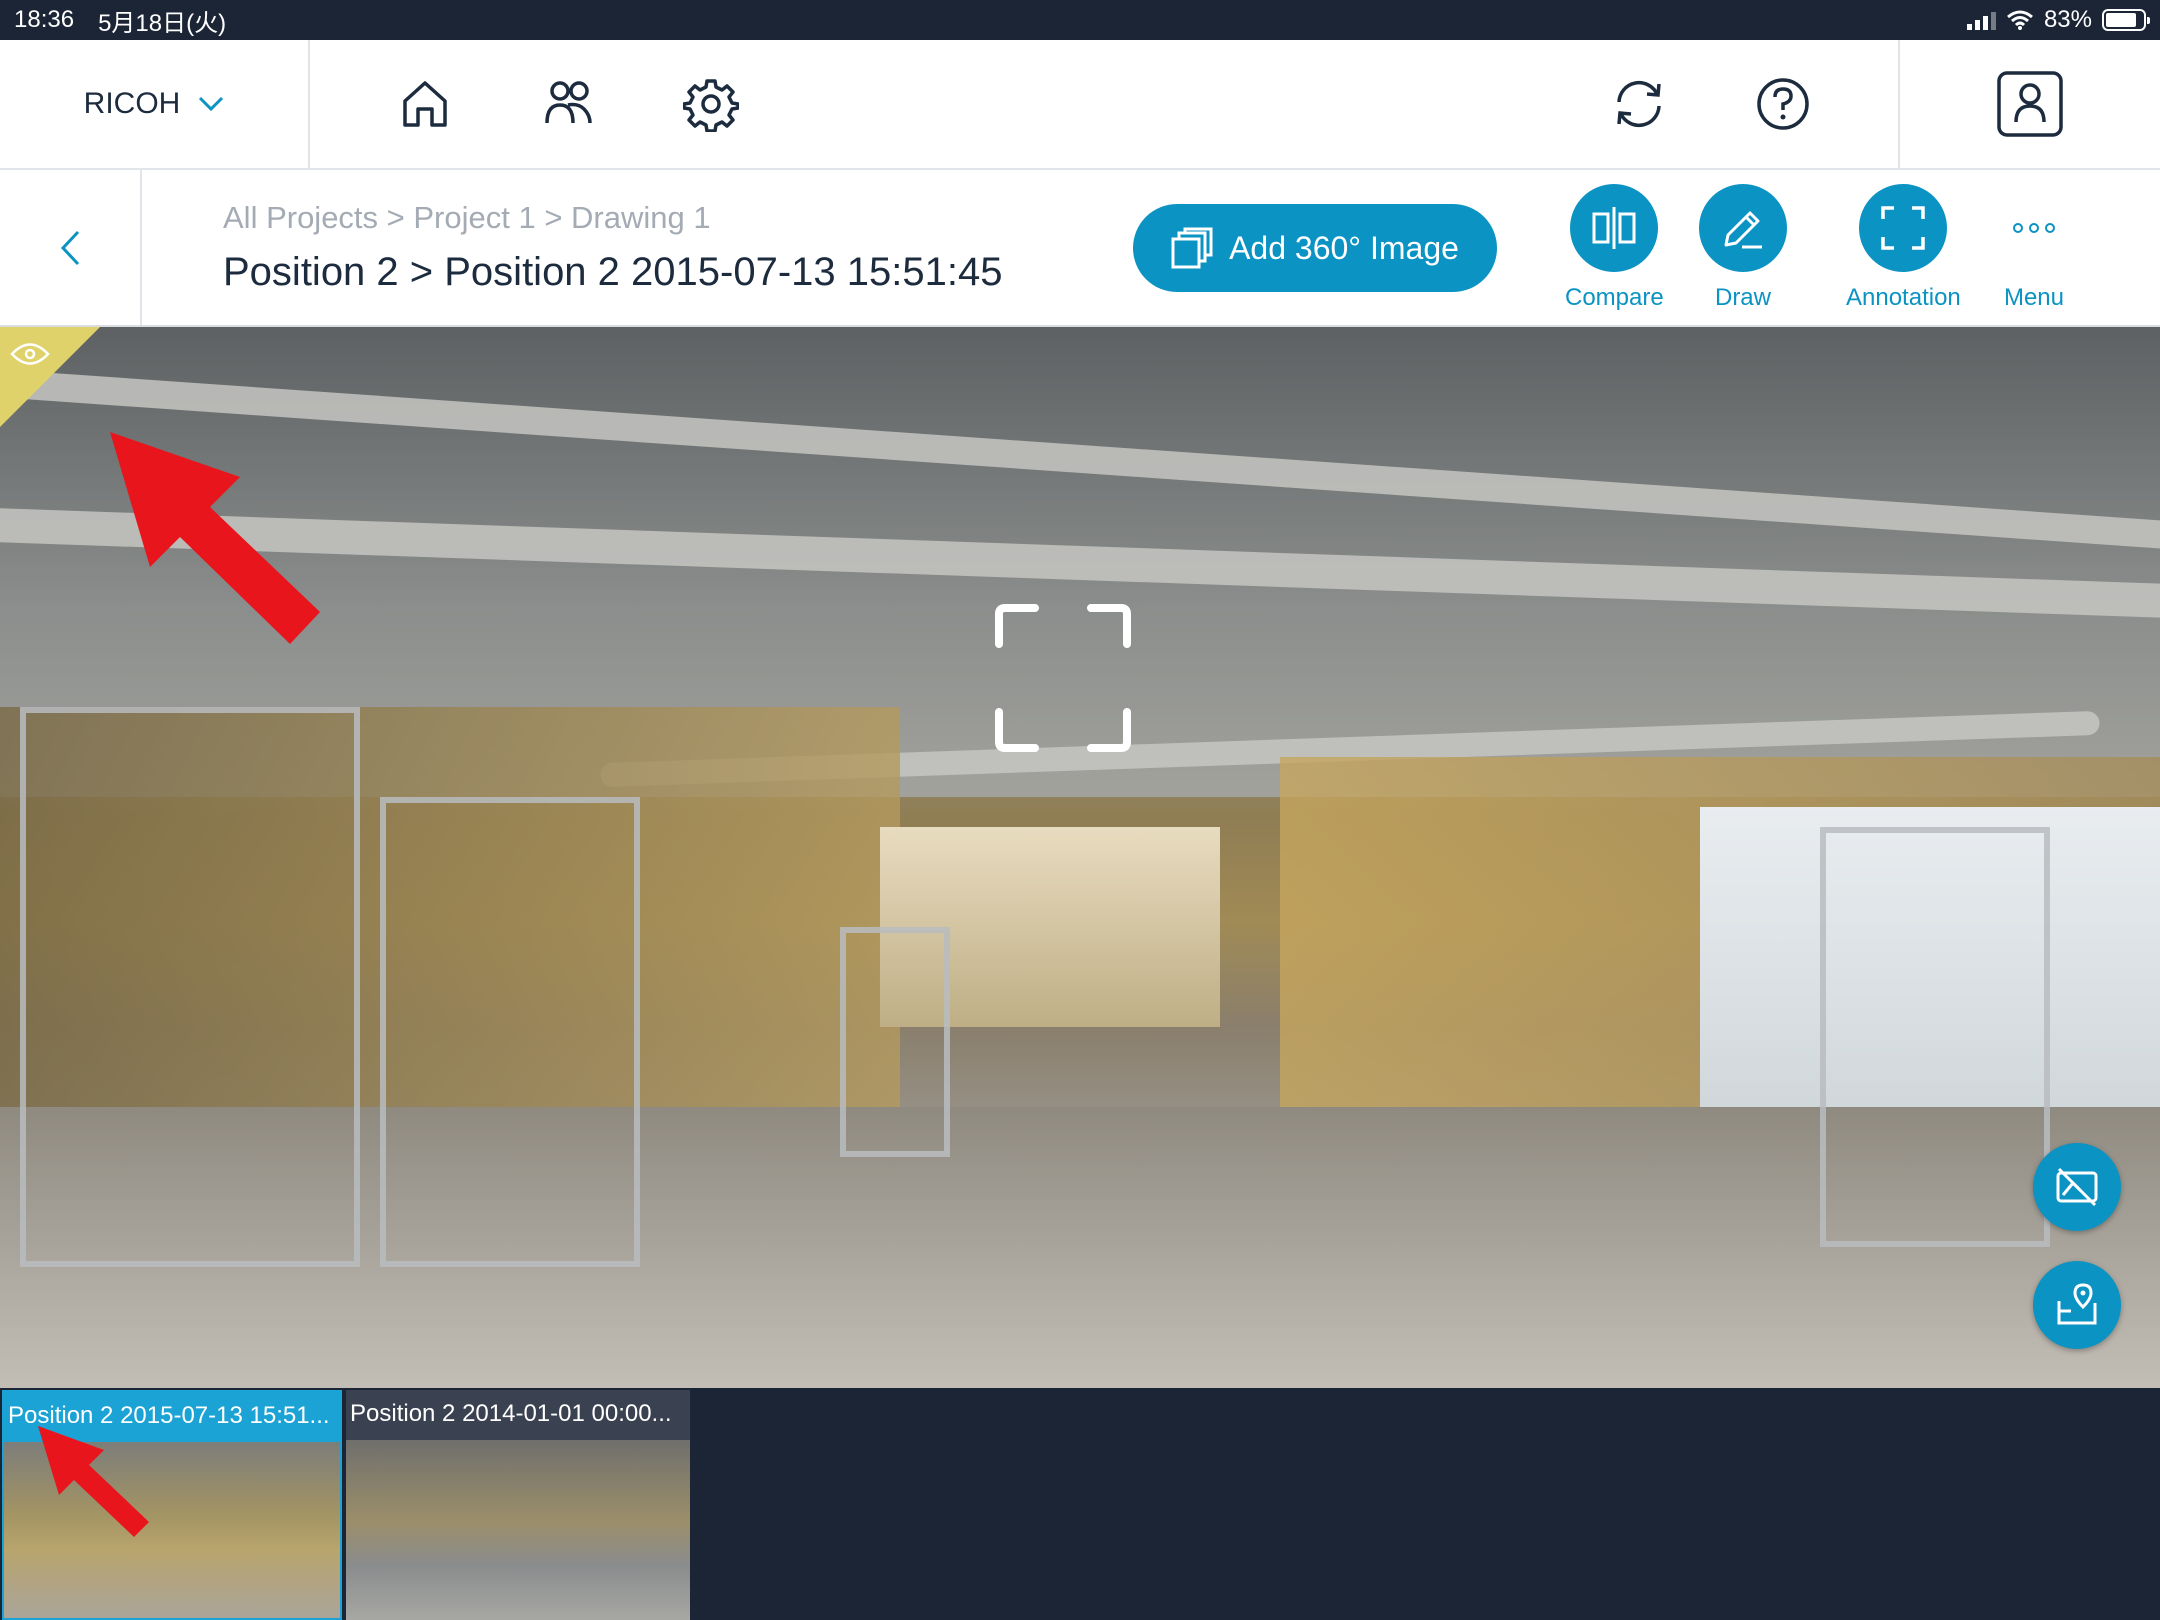 Image resolution: width=2160 pixels, height=1620 pixels. Describe the element at coordinates (44, 19) in the screenshot. I see `status-time: 18:36` at that location.